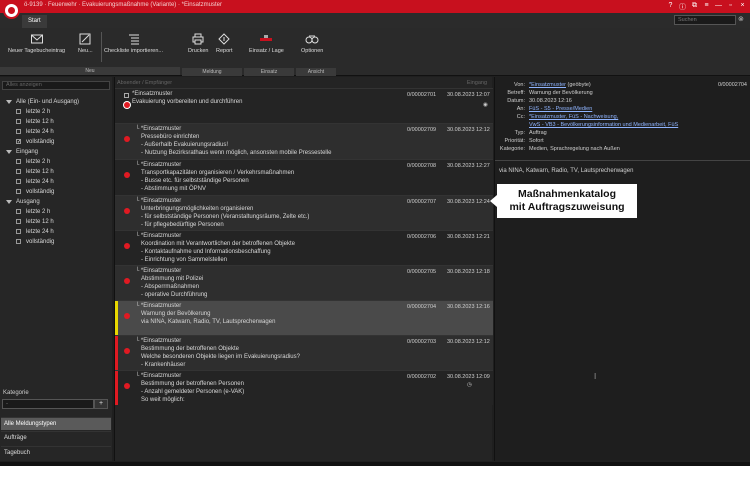 This screenshot has height=500, width=750. I want to click on priority-dot-icon, so click(127, 175).